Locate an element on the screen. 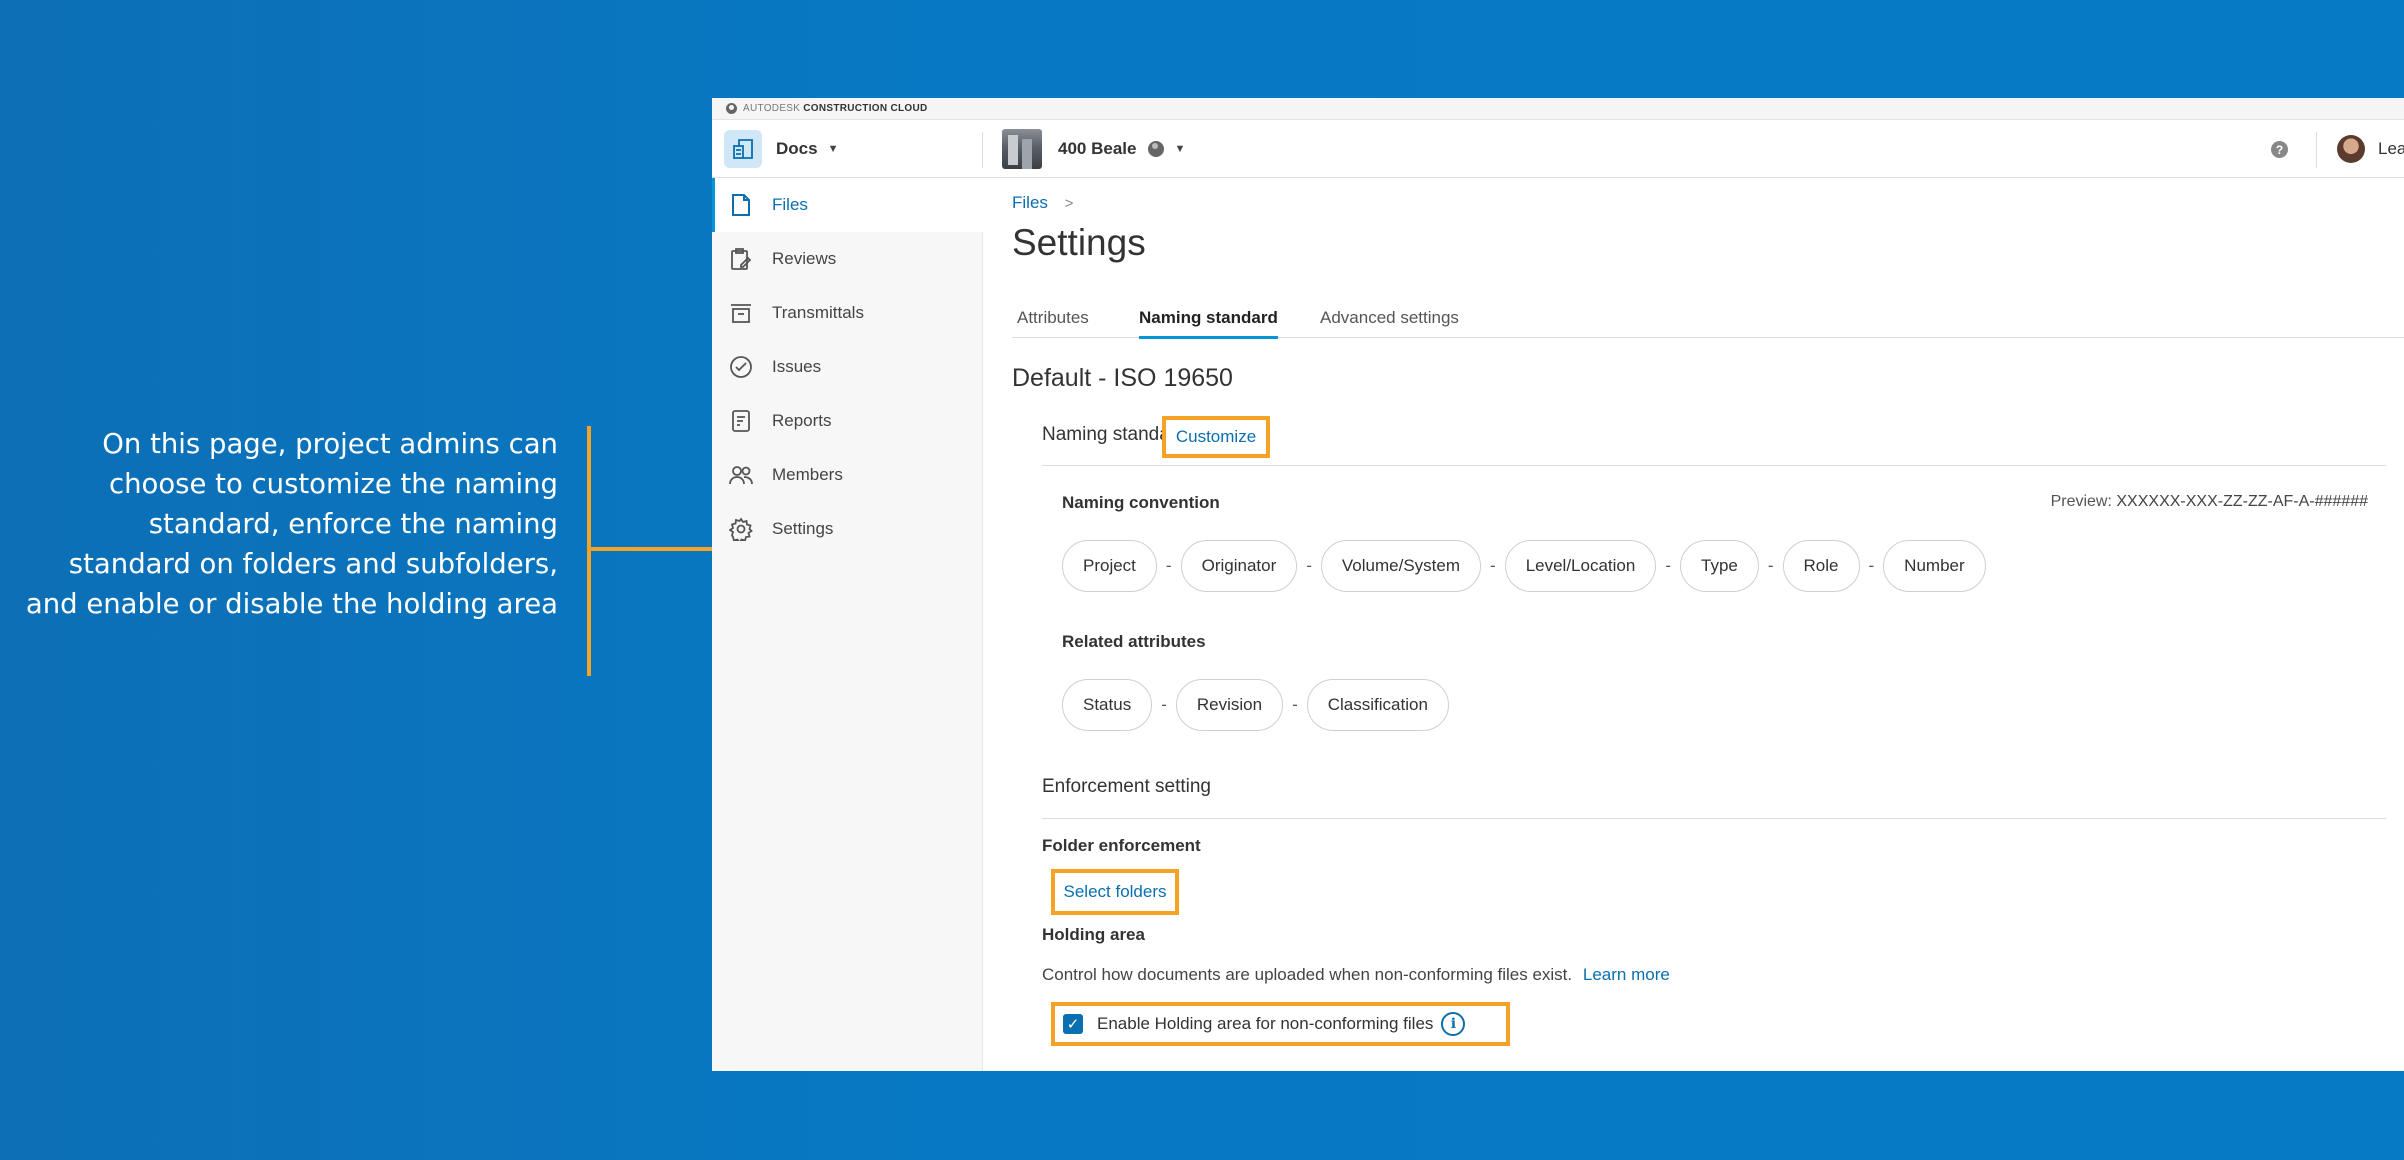 This screenshot has height=1160, width=2404. project-thumbnail is located at coordinates (1022, 149).